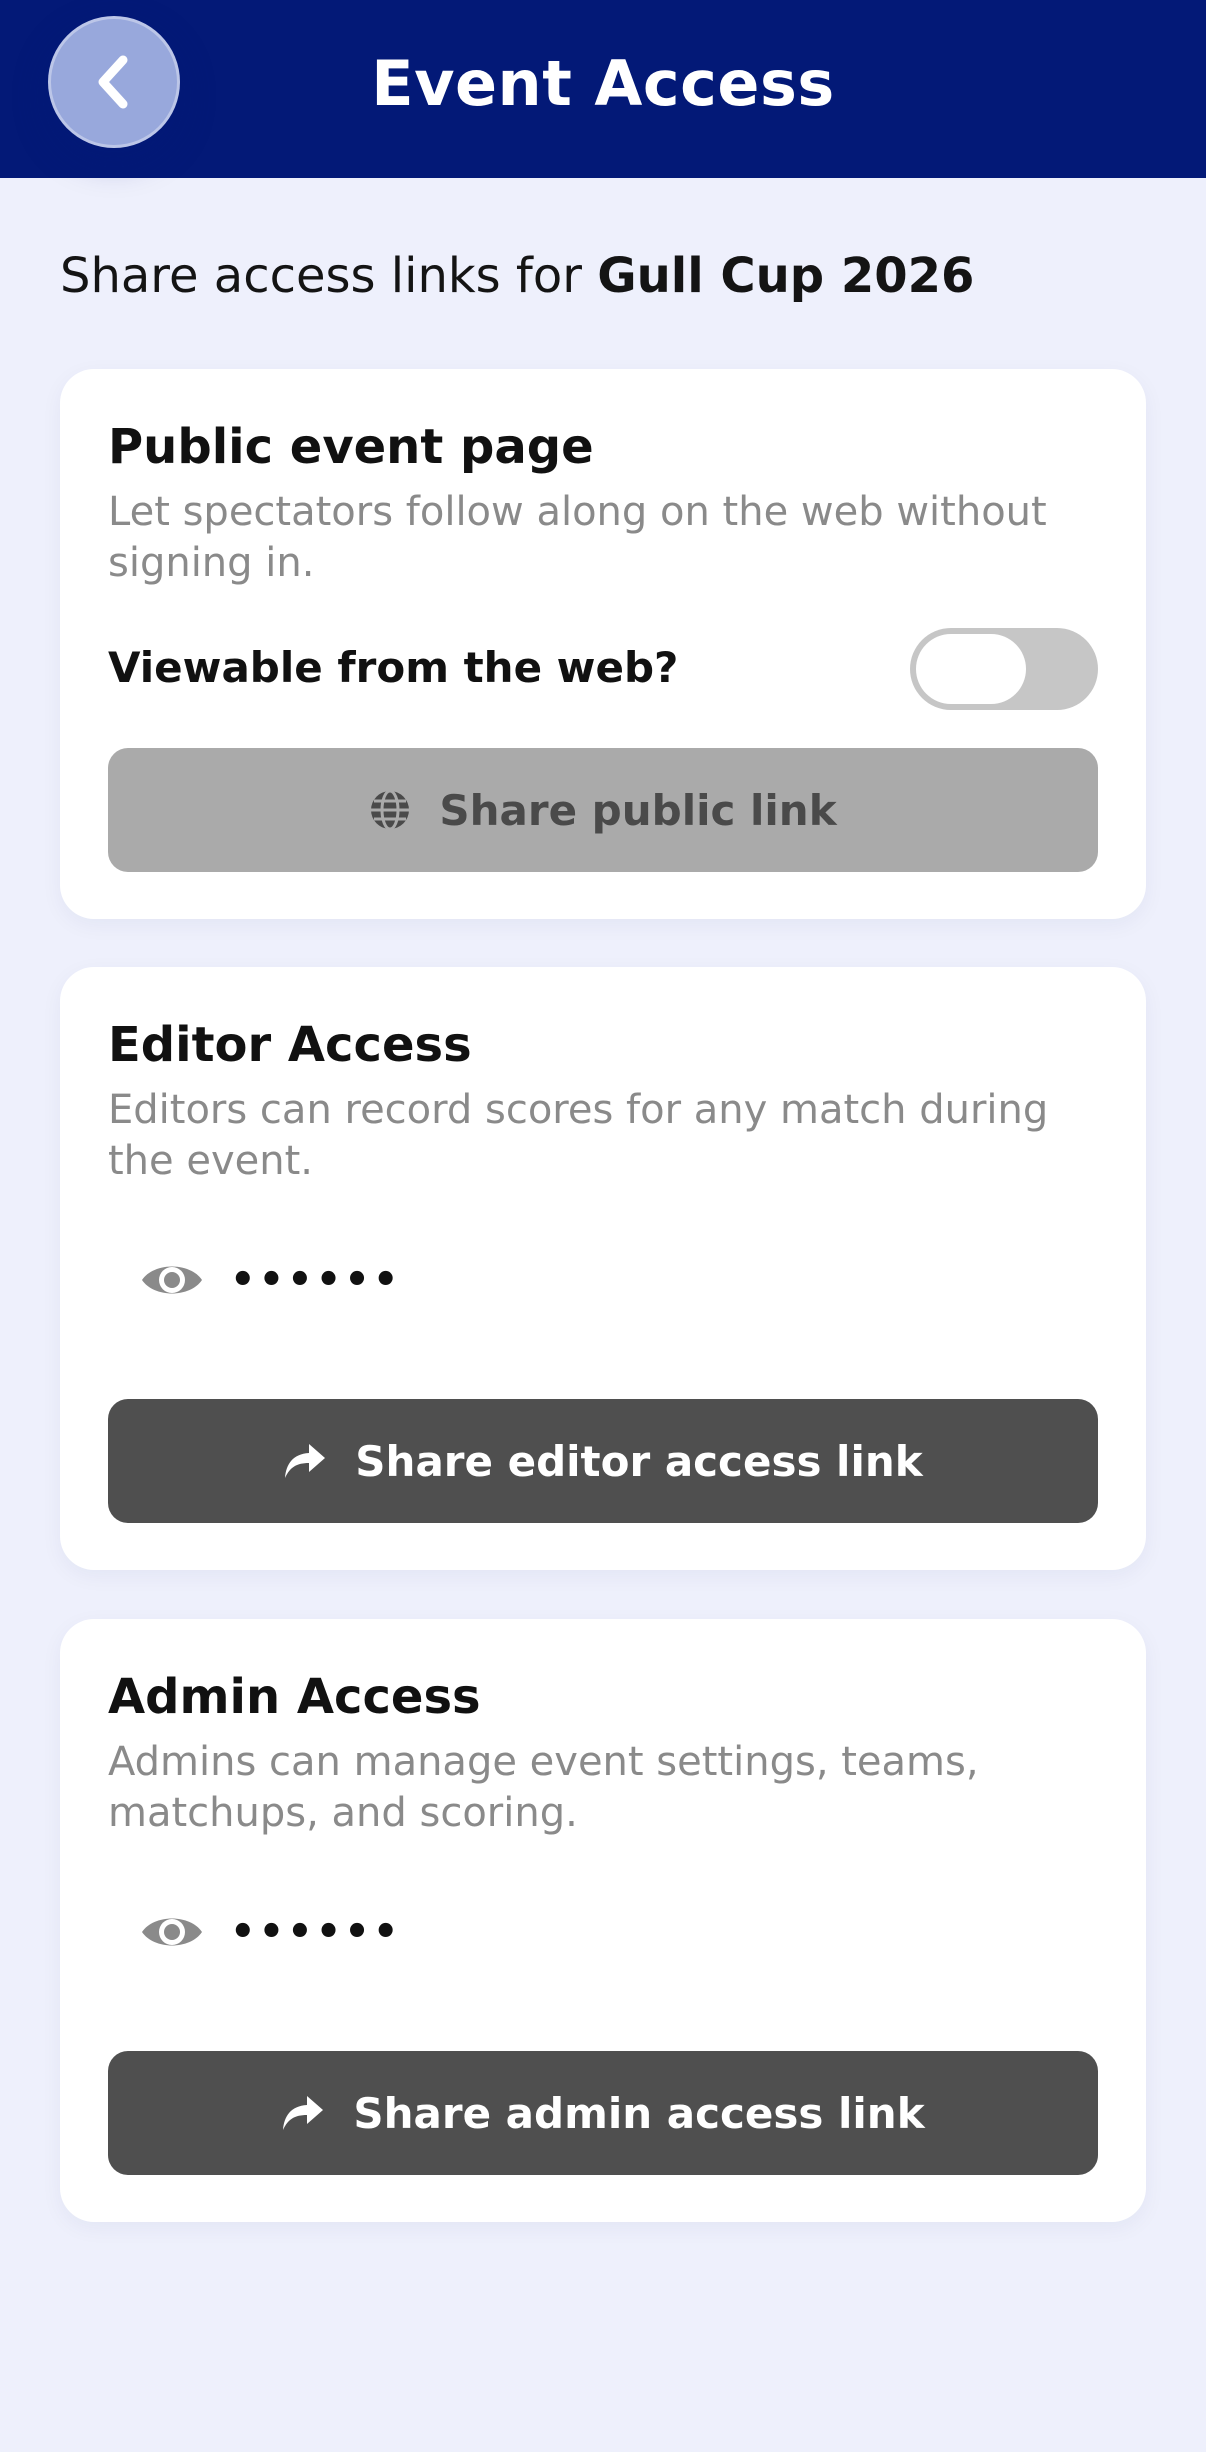 The width and height of the screenshot is (1206, 2452). What do you see at coordinates (390, 810) in the screenshot?
I see `globe-icon` at bounding box center [390, 810].